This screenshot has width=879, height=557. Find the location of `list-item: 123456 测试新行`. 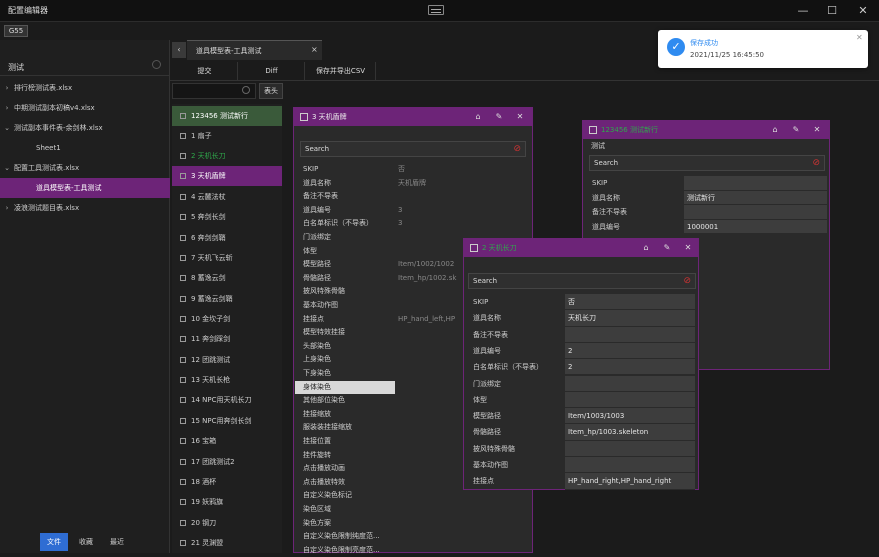

list-item: 123456 测试新行 is located at coordinates (227, 116).